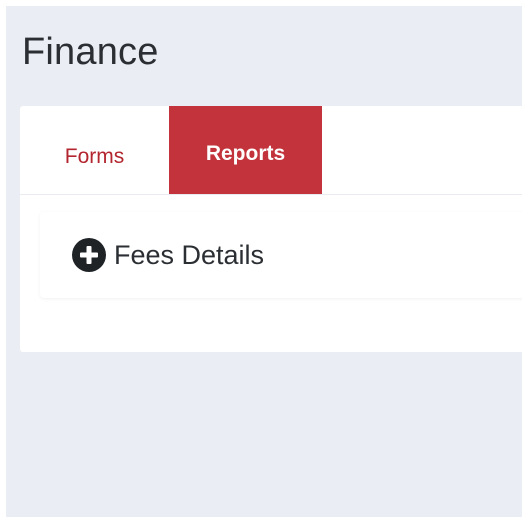 This screenshot has width=522, height=517. I want to click on plus-circle-icon, so click(89, 255).